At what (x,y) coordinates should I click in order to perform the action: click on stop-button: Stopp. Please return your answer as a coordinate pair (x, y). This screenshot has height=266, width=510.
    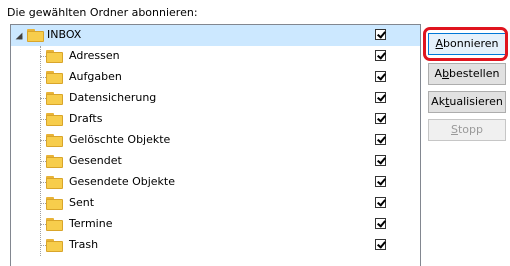
    Looking at the image, I should click on (467, 130).